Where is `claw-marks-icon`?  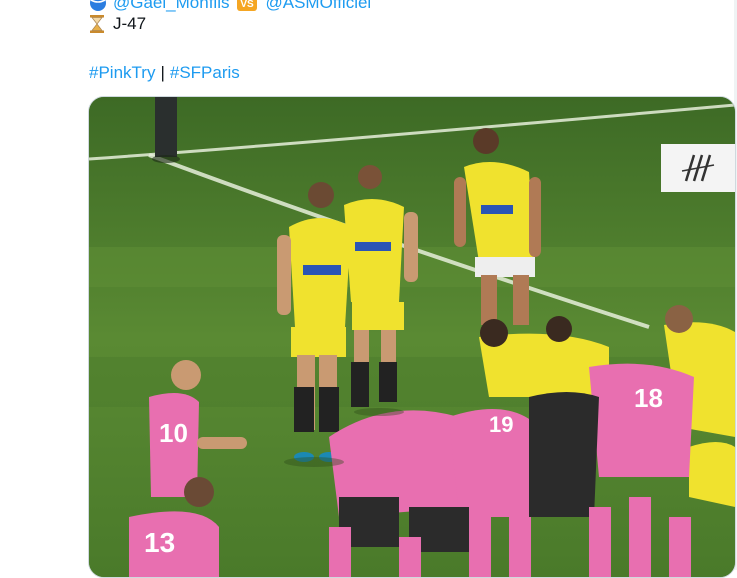
claw-marks-icon is located at coordinates (698, 168).